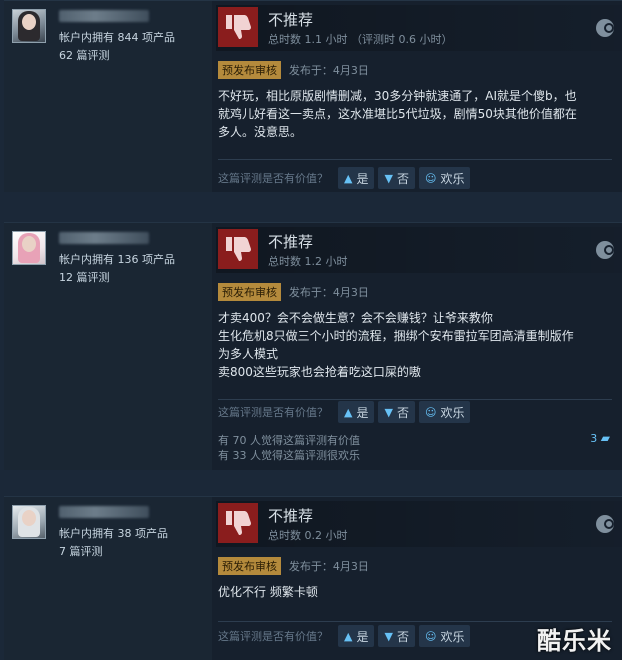  I want to click on playtime-hours: 总时数 0.2 小时, so click(308, 535).